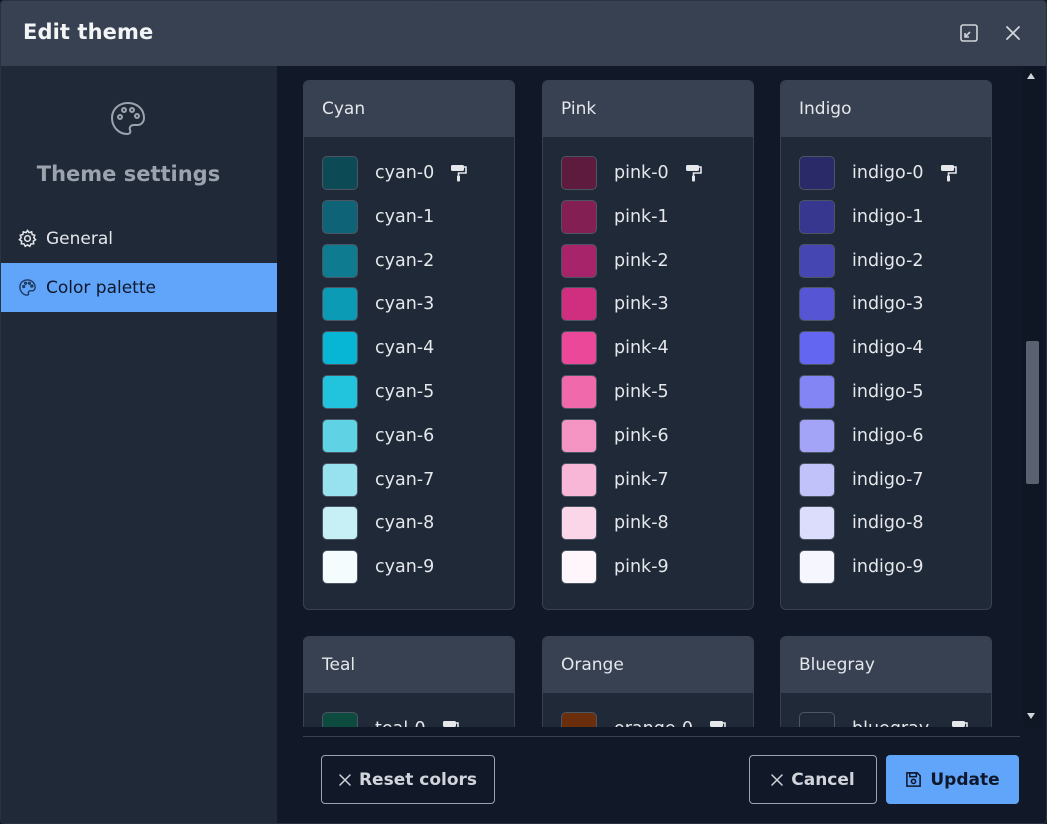 The height and width of the screenshot is (824, 1047). What do you see at coordinates (1032, 412) in the screenshot?
I see `scrollbar-thumb` at bounding box center [1032, 412].